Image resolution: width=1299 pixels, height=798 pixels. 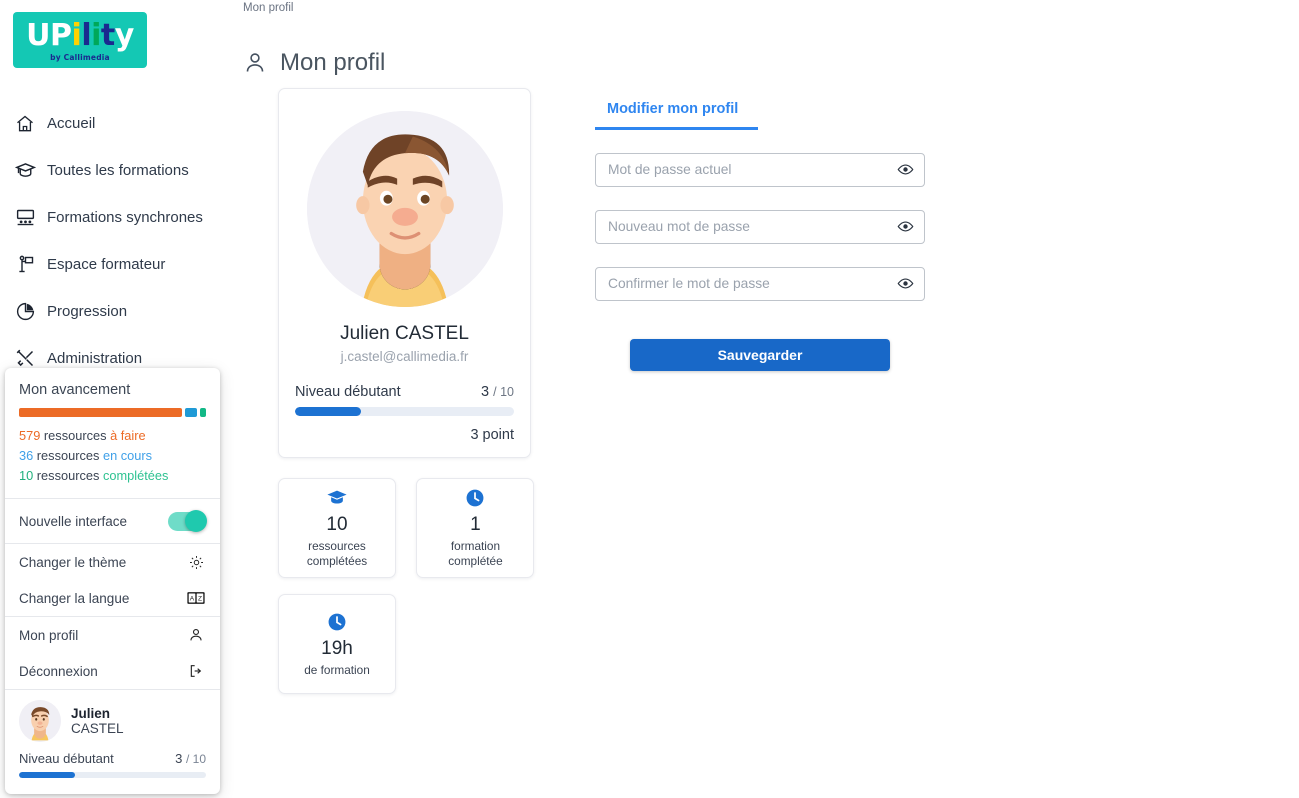 What do you see at coordinates (203, 412) in the screenshot?
I see `progress-segment-completees` at bounding box center [203, 412].